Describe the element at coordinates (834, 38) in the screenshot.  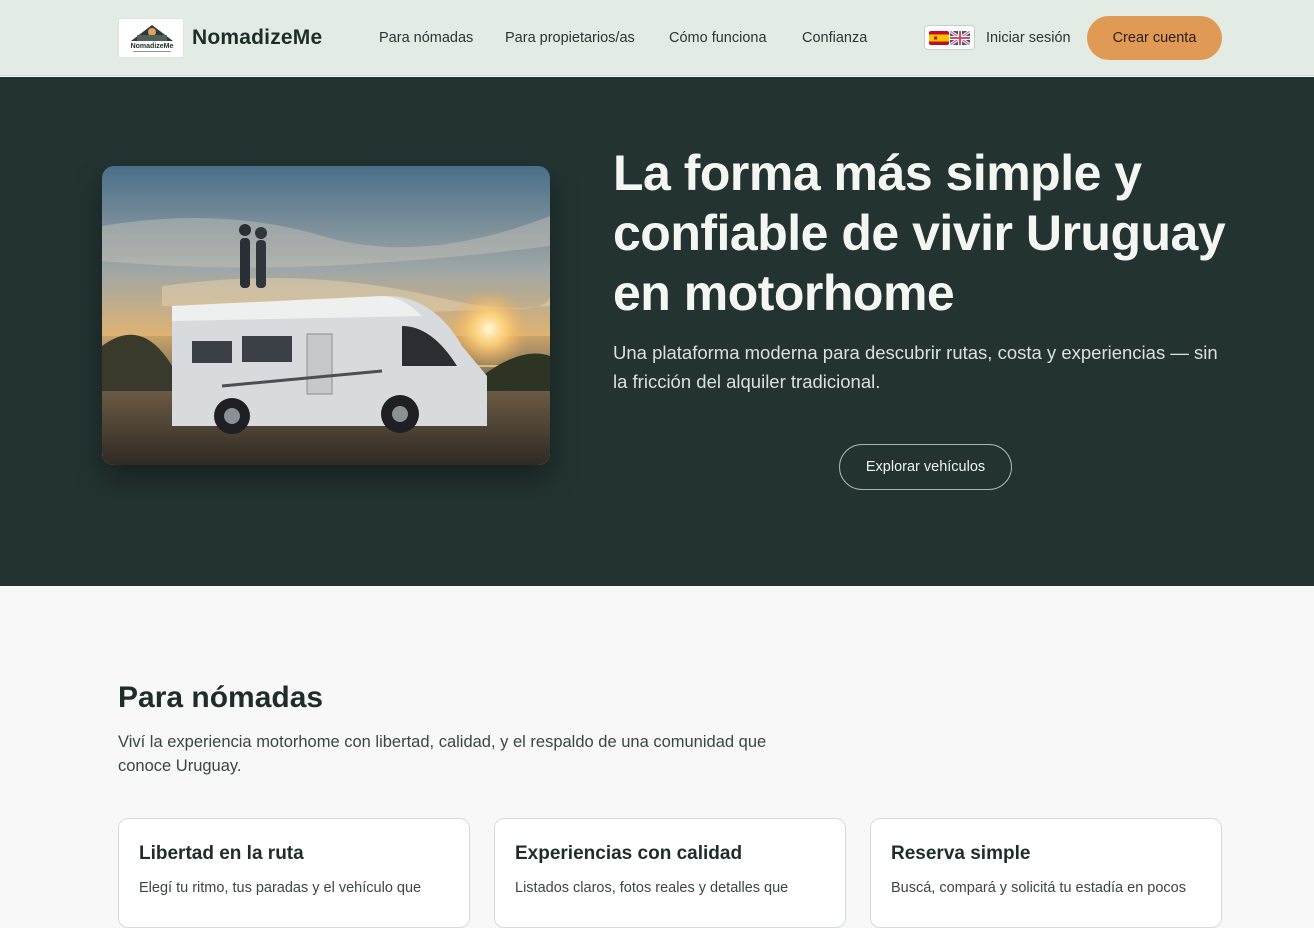
I see `nav-confianza: Confianza` at that location.